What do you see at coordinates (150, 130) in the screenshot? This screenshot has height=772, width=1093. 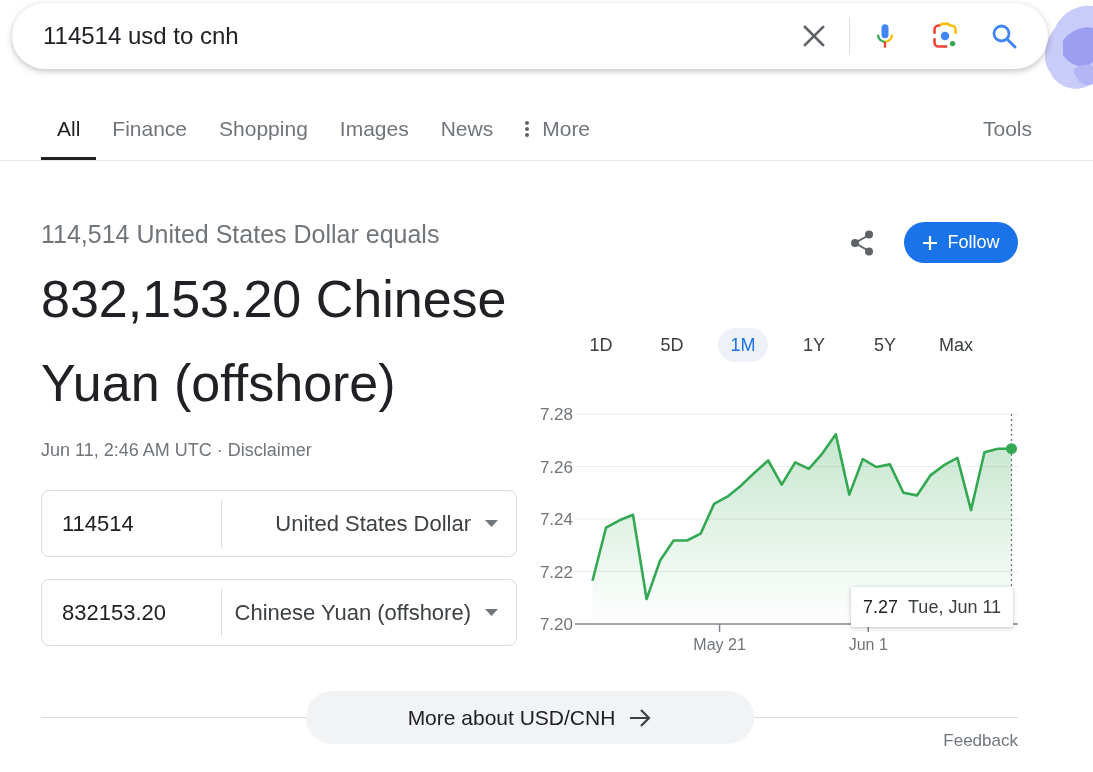 I see `nav-tab: Finance` at bounding box center [150, 130].